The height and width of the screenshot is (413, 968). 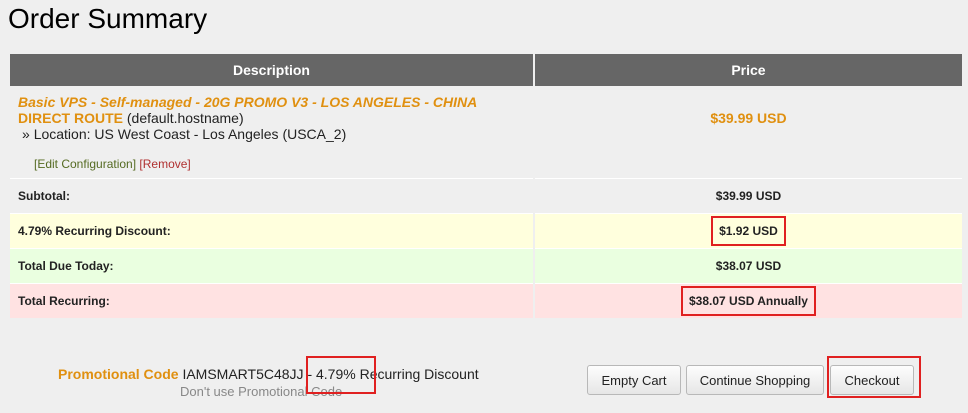 What do you see at coordinates (85, 164) in the screenshot?
I see `edit-configuration-link: [Edit Configuration]` at bounding box center [85, 164].